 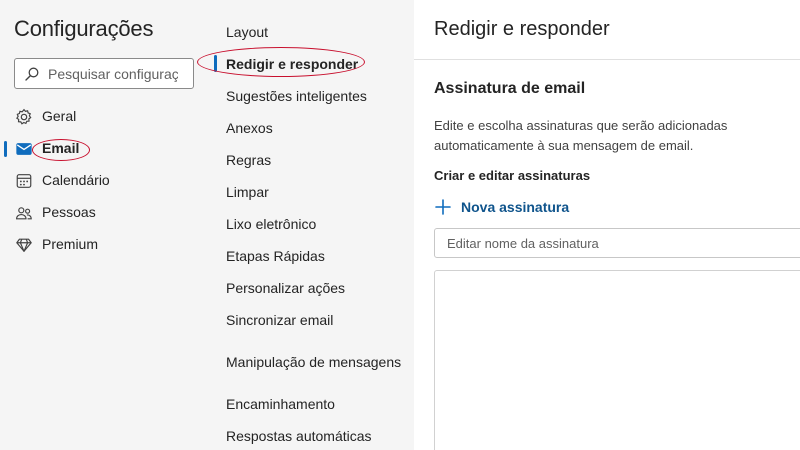 I want to click on submenu-item-manipulacao-de-mensagens: Manipulação de mensagens, so click(x=313, y=362).